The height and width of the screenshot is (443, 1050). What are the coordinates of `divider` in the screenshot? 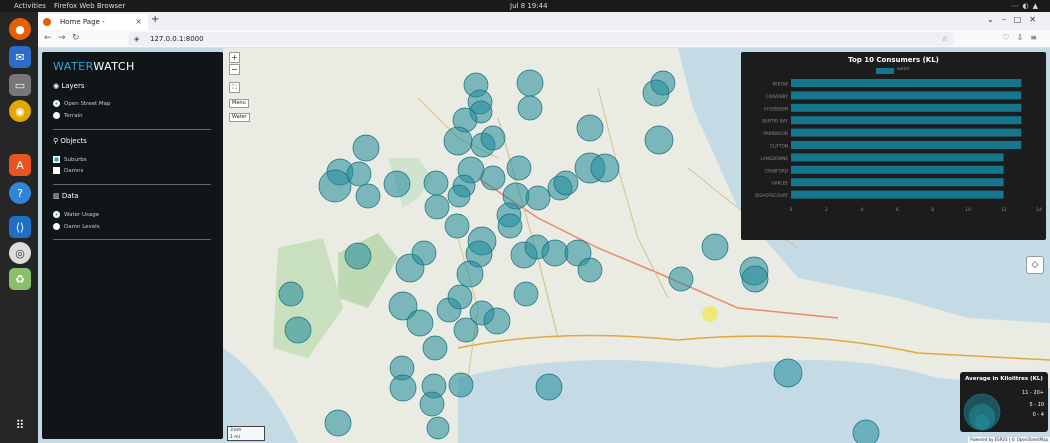 It's located at (132, 239).